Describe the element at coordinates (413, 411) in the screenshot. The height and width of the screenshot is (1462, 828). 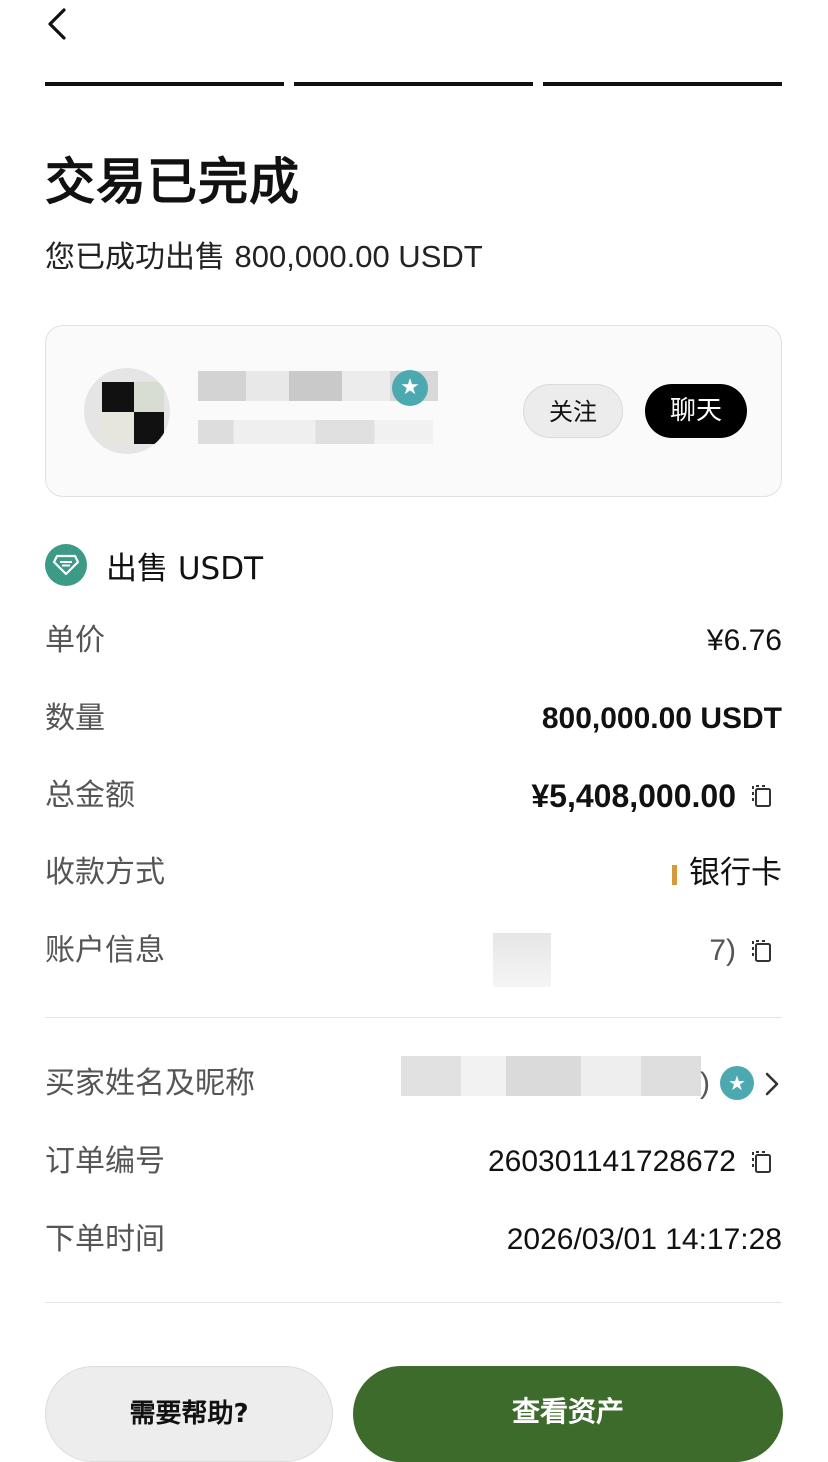
I see `counterparty-card: ★ 关注 聊天` at that location.